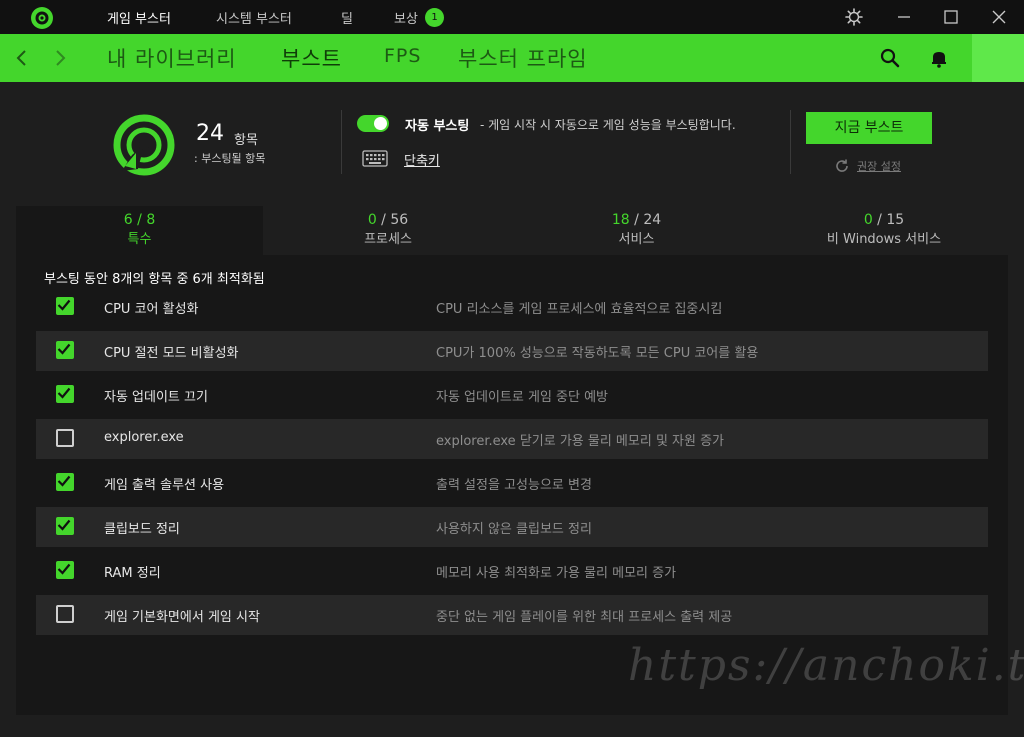 The height and width of the screenshot is (737, 1024). I want to click on boost-item-row: 클립보드 정리 사용하지 않은 클립보드 정리, so click(512, 527).